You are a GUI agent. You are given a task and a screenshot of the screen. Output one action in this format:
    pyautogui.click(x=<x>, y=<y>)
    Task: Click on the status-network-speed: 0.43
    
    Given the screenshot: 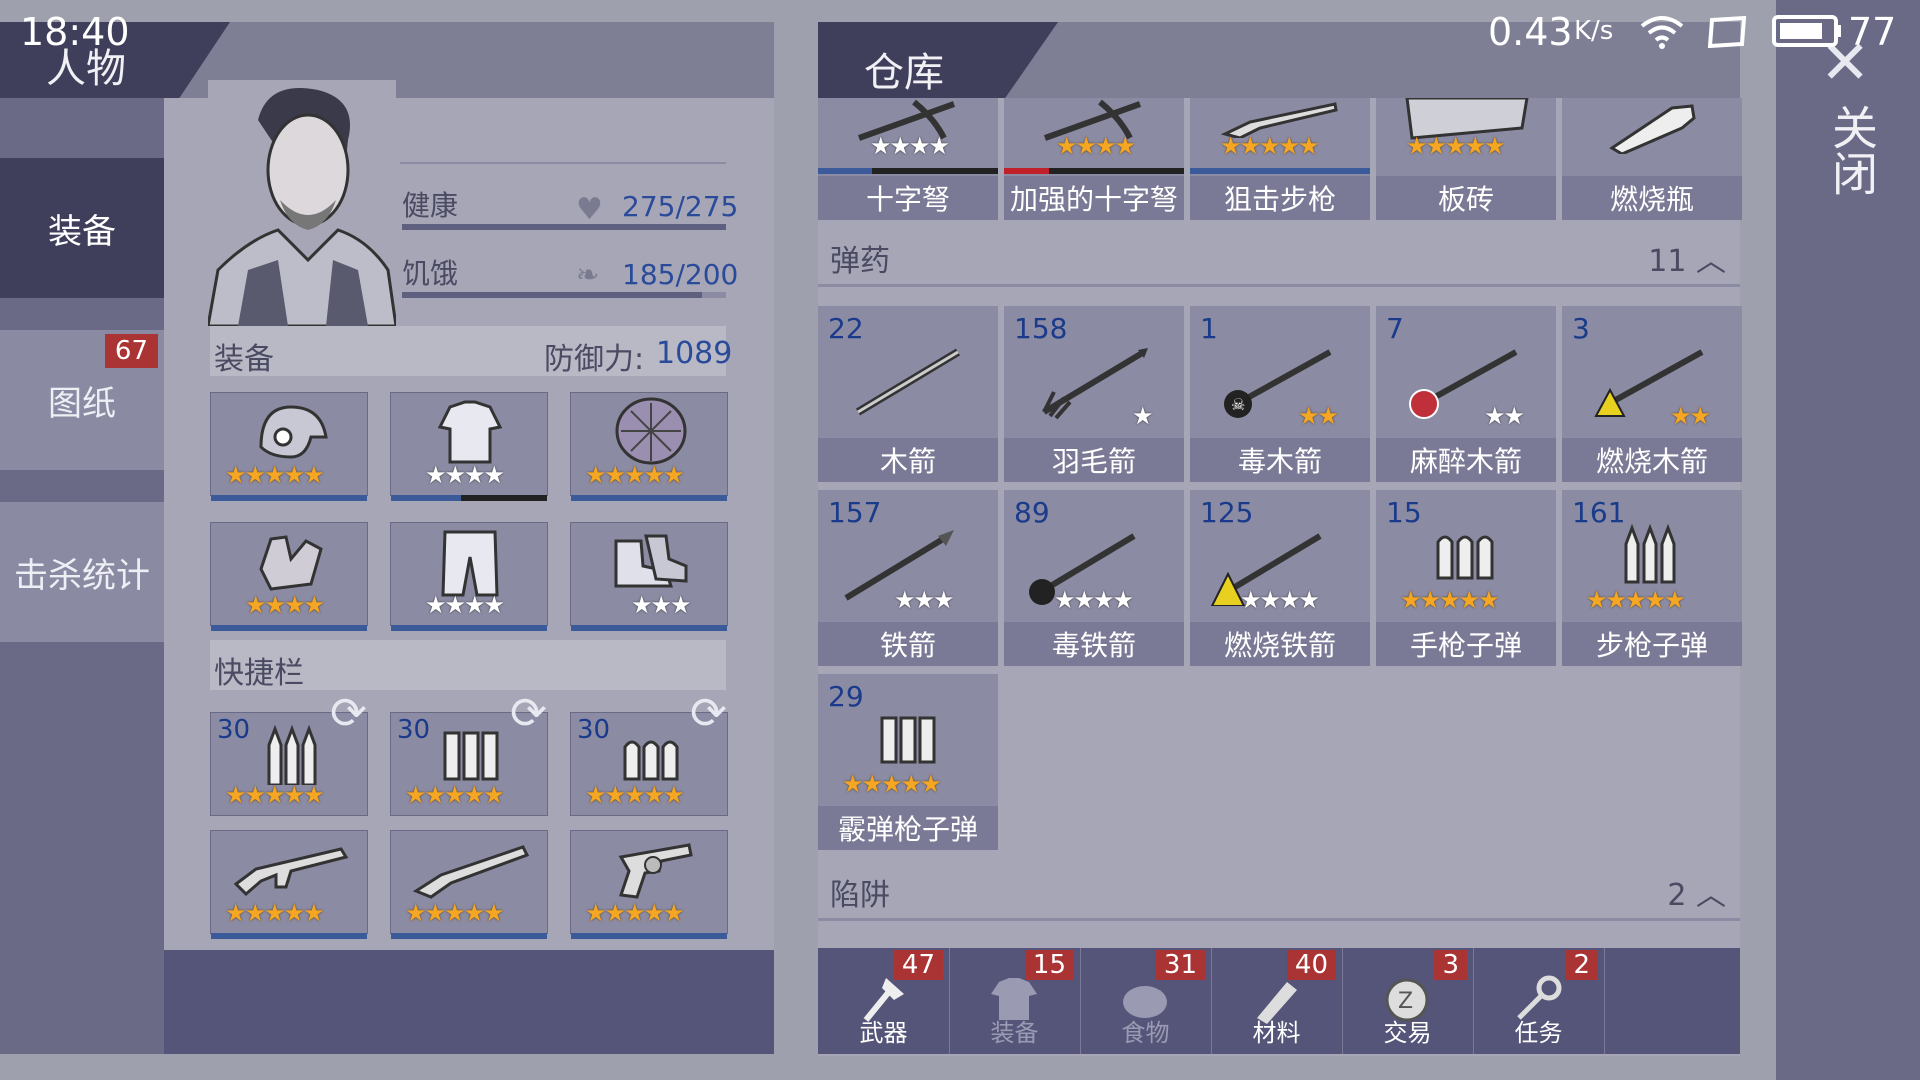 What is the action you would take?
    pyautogui.click(x=1530, y=32)
    